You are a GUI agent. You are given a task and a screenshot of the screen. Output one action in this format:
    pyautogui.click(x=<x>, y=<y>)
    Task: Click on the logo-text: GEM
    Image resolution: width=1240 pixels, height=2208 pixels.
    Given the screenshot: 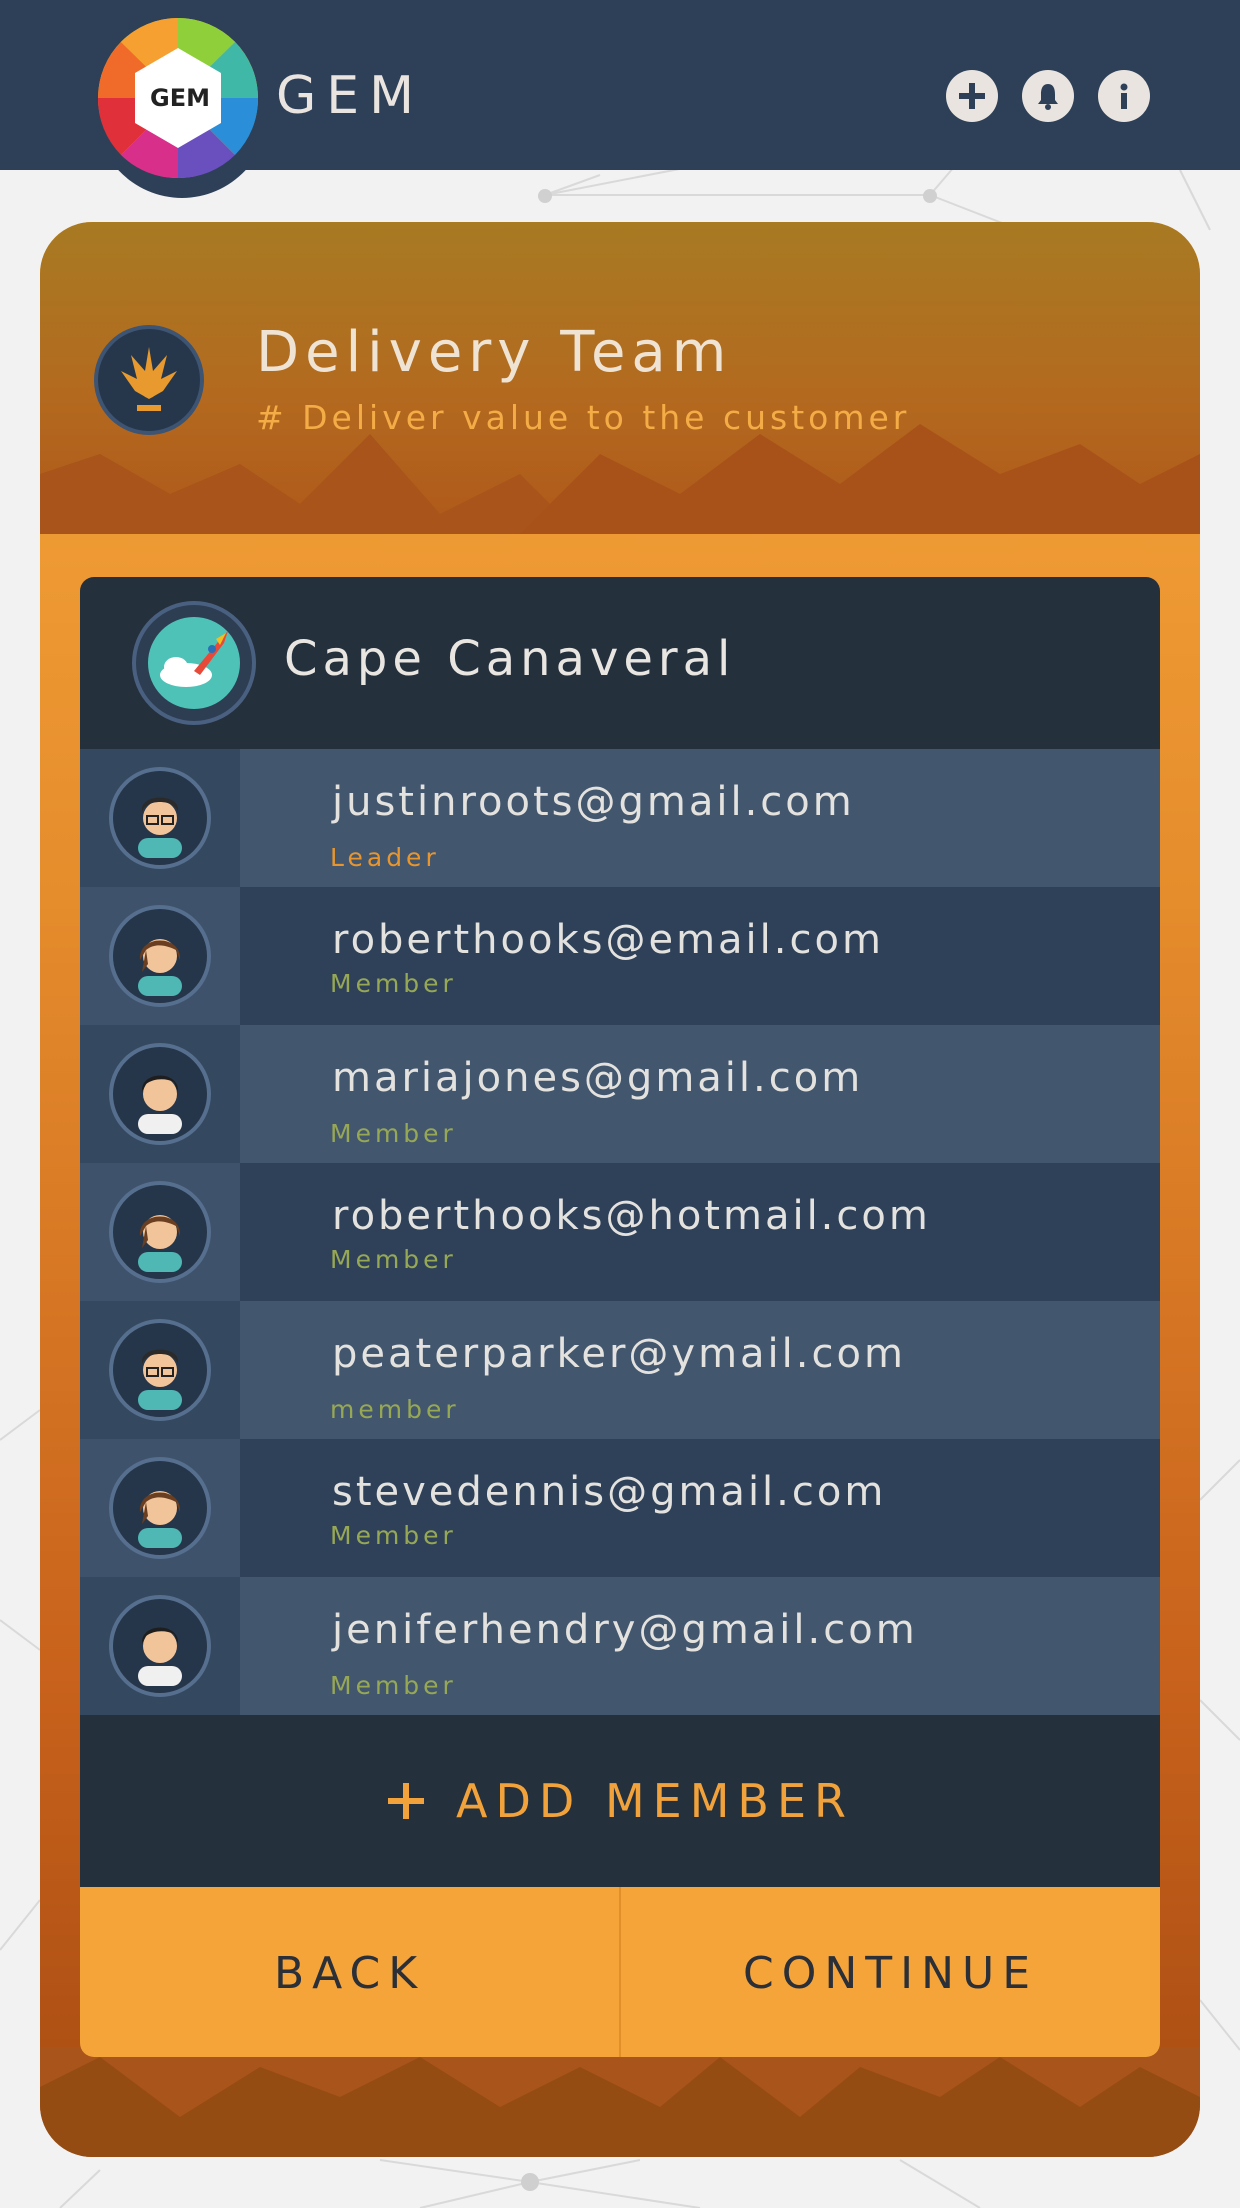 What is the action you would take?
    pyautogui.click(x=180, y=98)
    